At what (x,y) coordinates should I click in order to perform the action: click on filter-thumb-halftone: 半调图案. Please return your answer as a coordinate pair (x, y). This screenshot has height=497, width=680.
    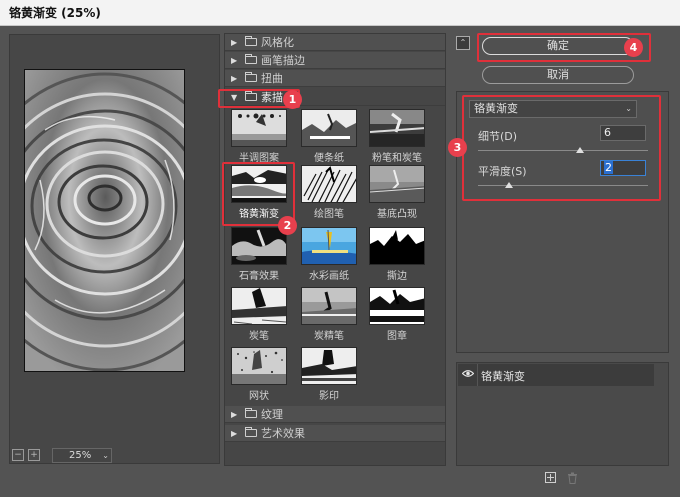
    Looking at the image, I should click on (259, 136).